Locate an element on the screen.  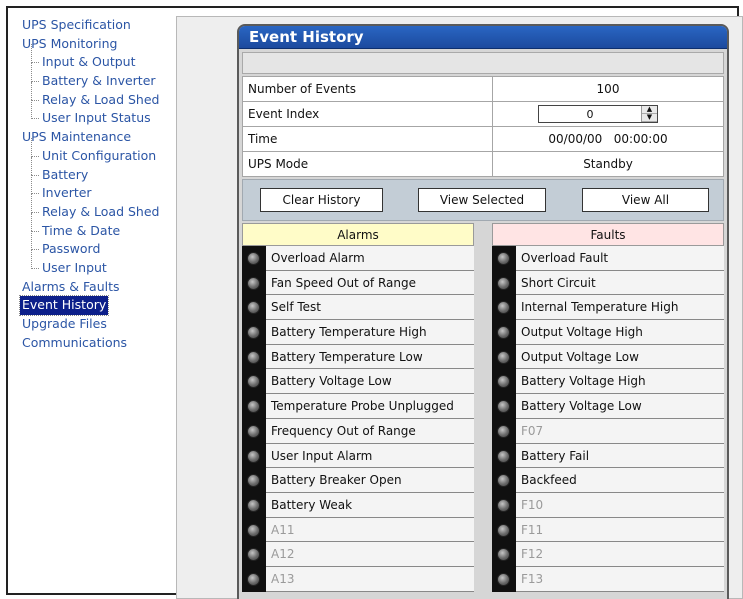
nav-relay-load-shed-monitor: Relay & Load Shed is located at coordinates (93, 95).